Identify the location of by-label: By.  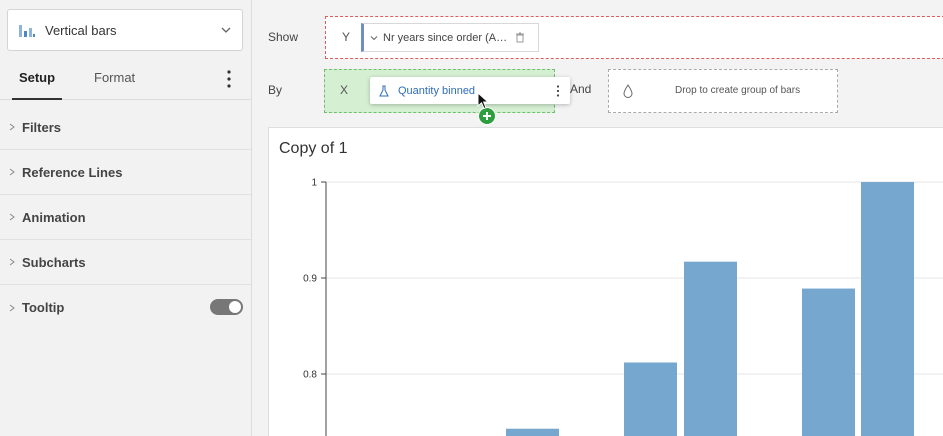
(275, 90).